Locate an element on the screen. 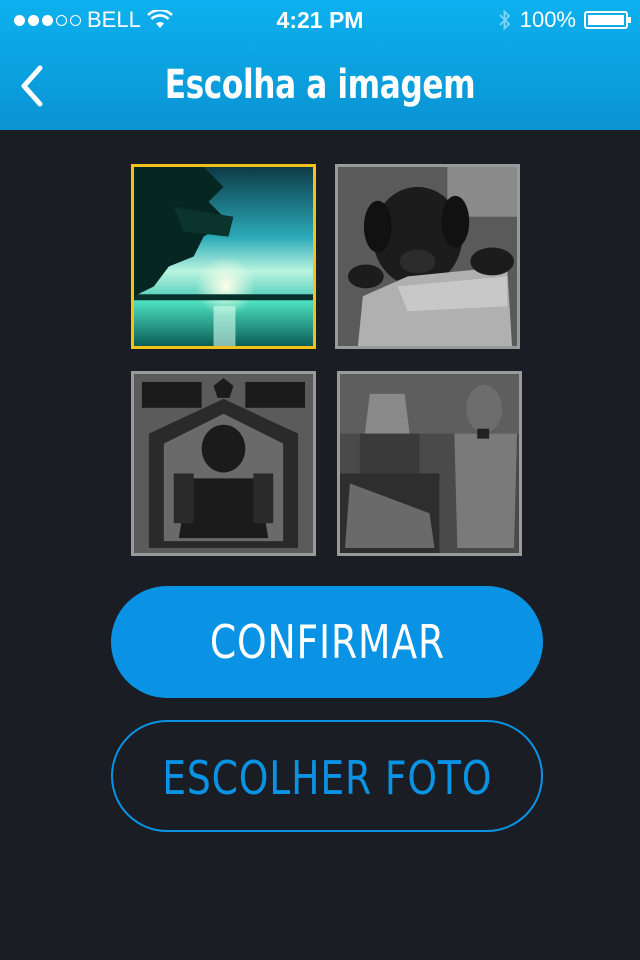 The width and height of the screenshot is (640, 960). image-option-sunset is located at coordinates (223, 256).